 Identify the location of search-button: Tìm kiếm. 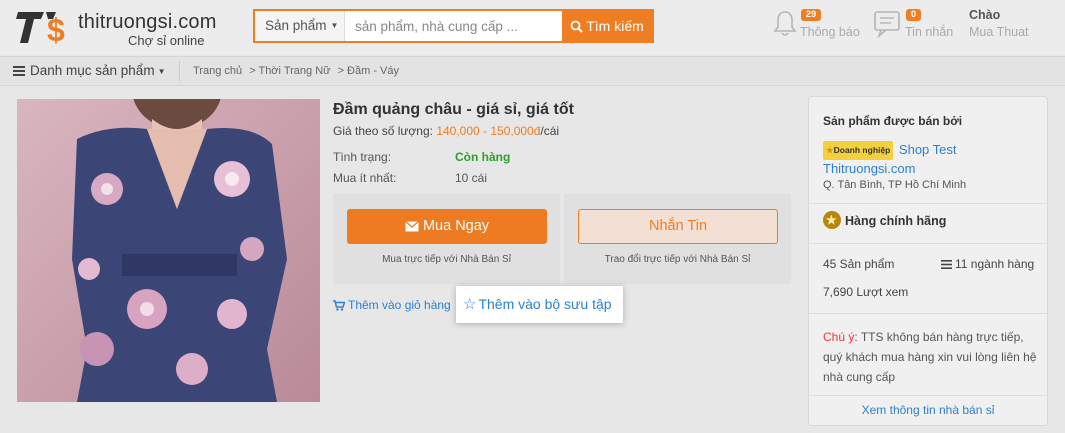
(607, 26).